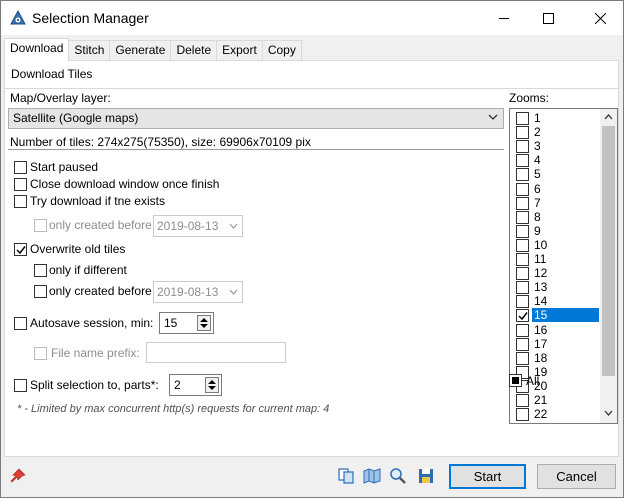  I want to click on zoom-item: 9, so click(555, 231).